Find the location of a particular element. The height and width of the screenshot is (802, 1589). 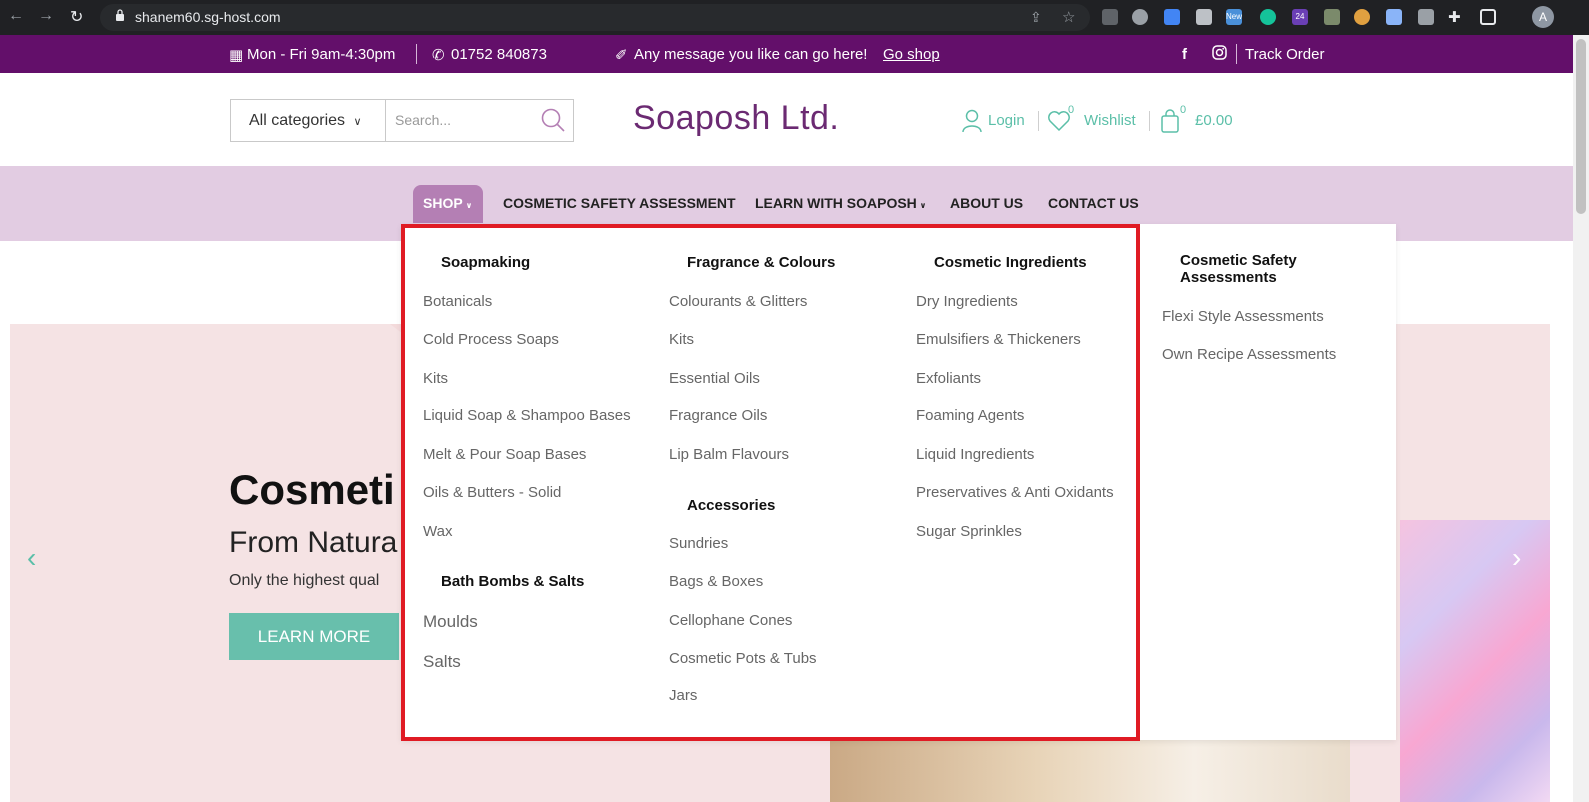

menu-item: Jars is located at coordinates (683, 695).